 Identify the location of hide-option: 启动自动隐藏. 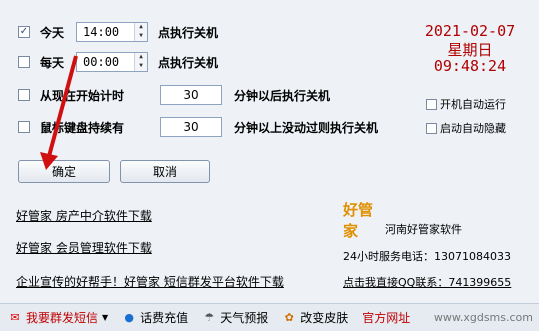
(466, 128).